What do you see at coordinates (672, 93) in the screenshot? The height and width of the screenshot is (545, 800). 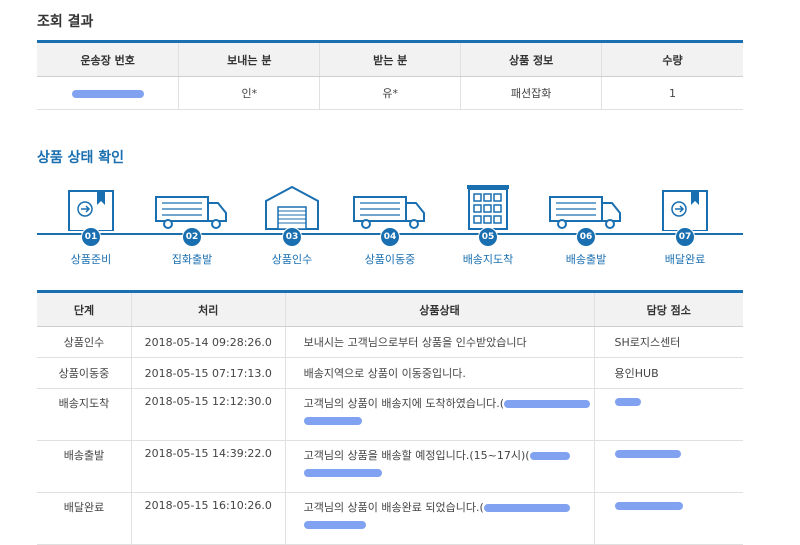 I see `quantity: 1` at bounding box center [672, 93].